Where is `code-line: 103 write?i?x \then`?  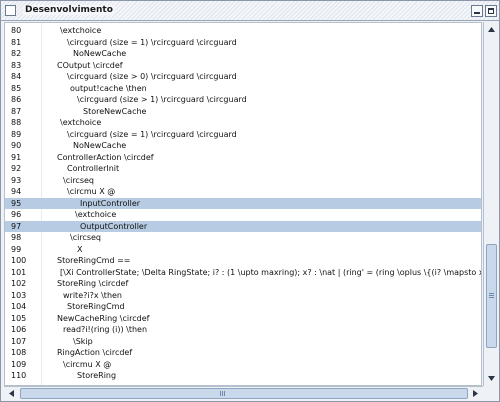 code-line: 103 write?i?x \then is located at coordinates (243, 295).